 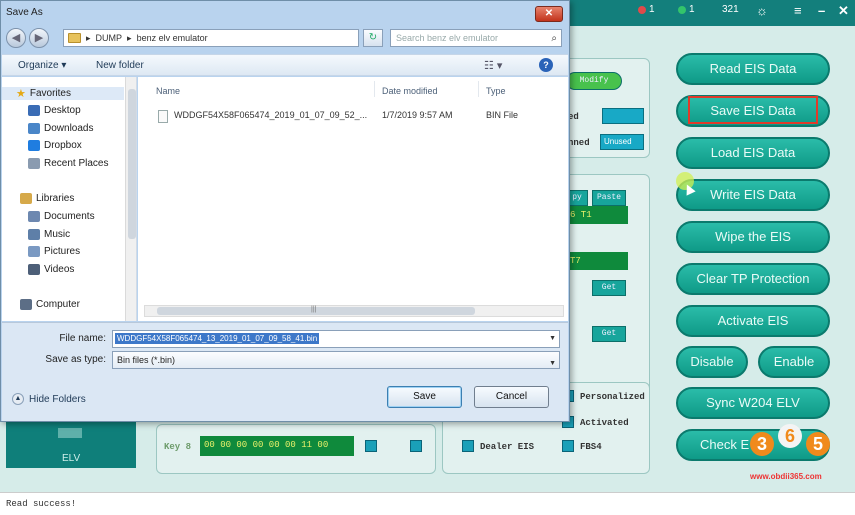 What do you see at coordinates (41, 504) in the screenshot?
I see `status-text: Read success!` at bounding box center [41, 504].